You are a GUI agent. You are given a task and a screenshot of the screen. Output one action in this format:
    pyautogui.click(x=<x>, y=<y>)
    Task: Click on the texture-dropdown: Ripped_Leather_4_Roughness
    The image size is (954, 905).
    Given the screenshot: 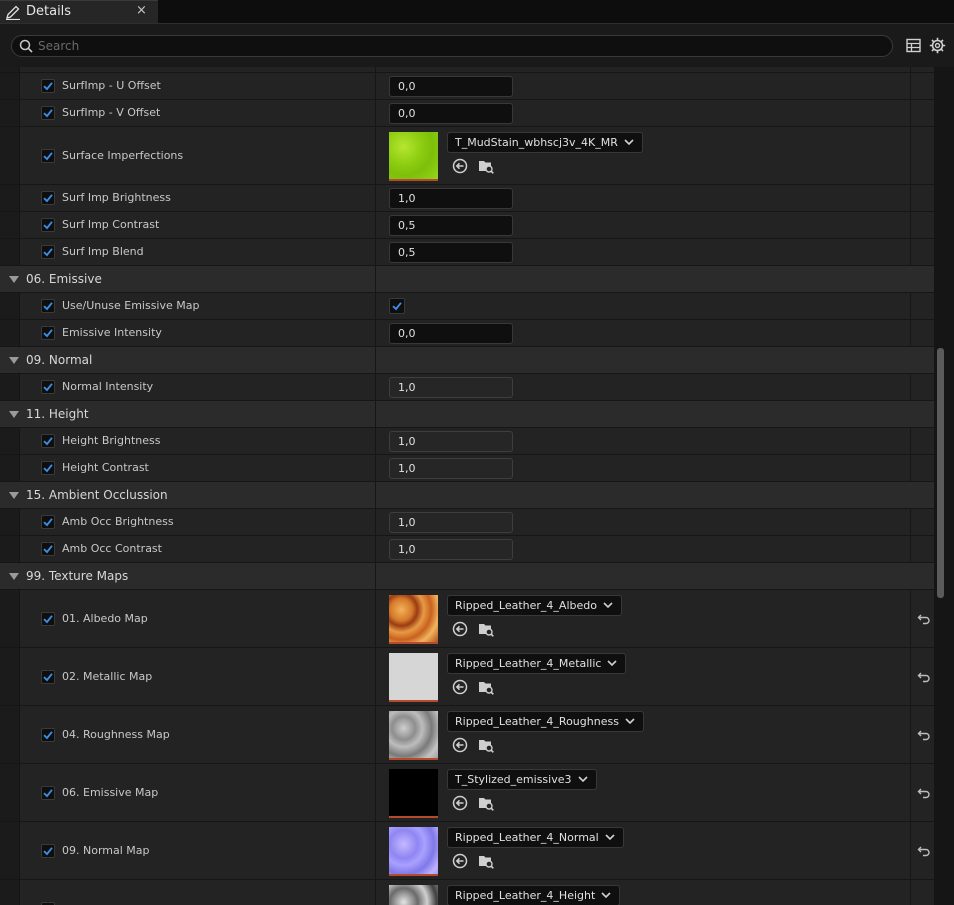 What is the action you would take?
    pyautogui.click(x=545, y=721)
    